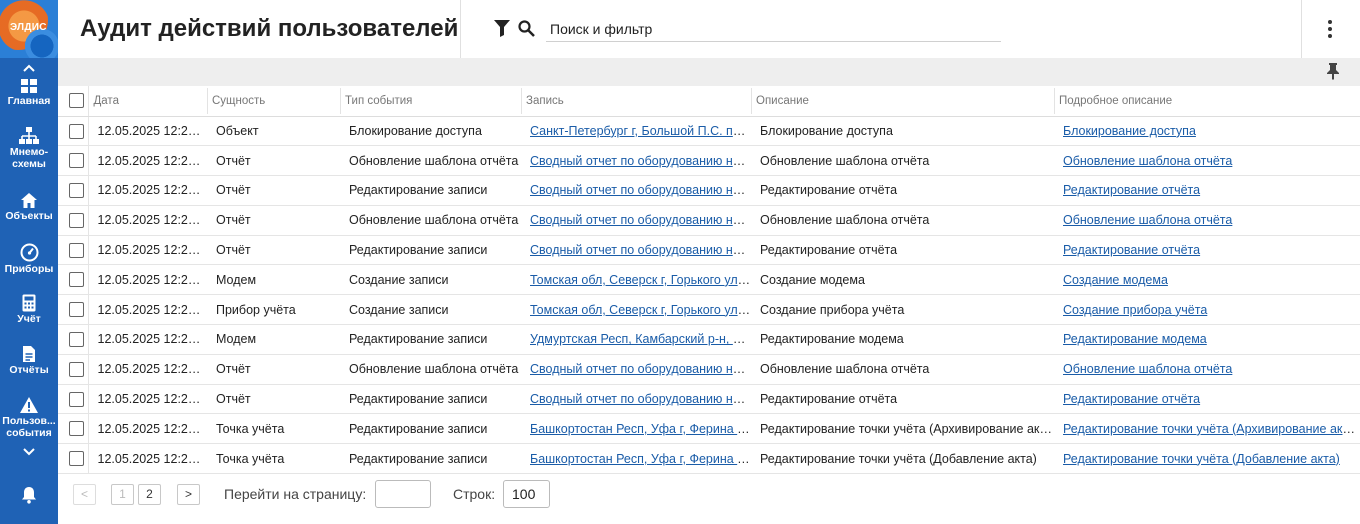  I want to click on more-menu-icon, so click(1330, 29).